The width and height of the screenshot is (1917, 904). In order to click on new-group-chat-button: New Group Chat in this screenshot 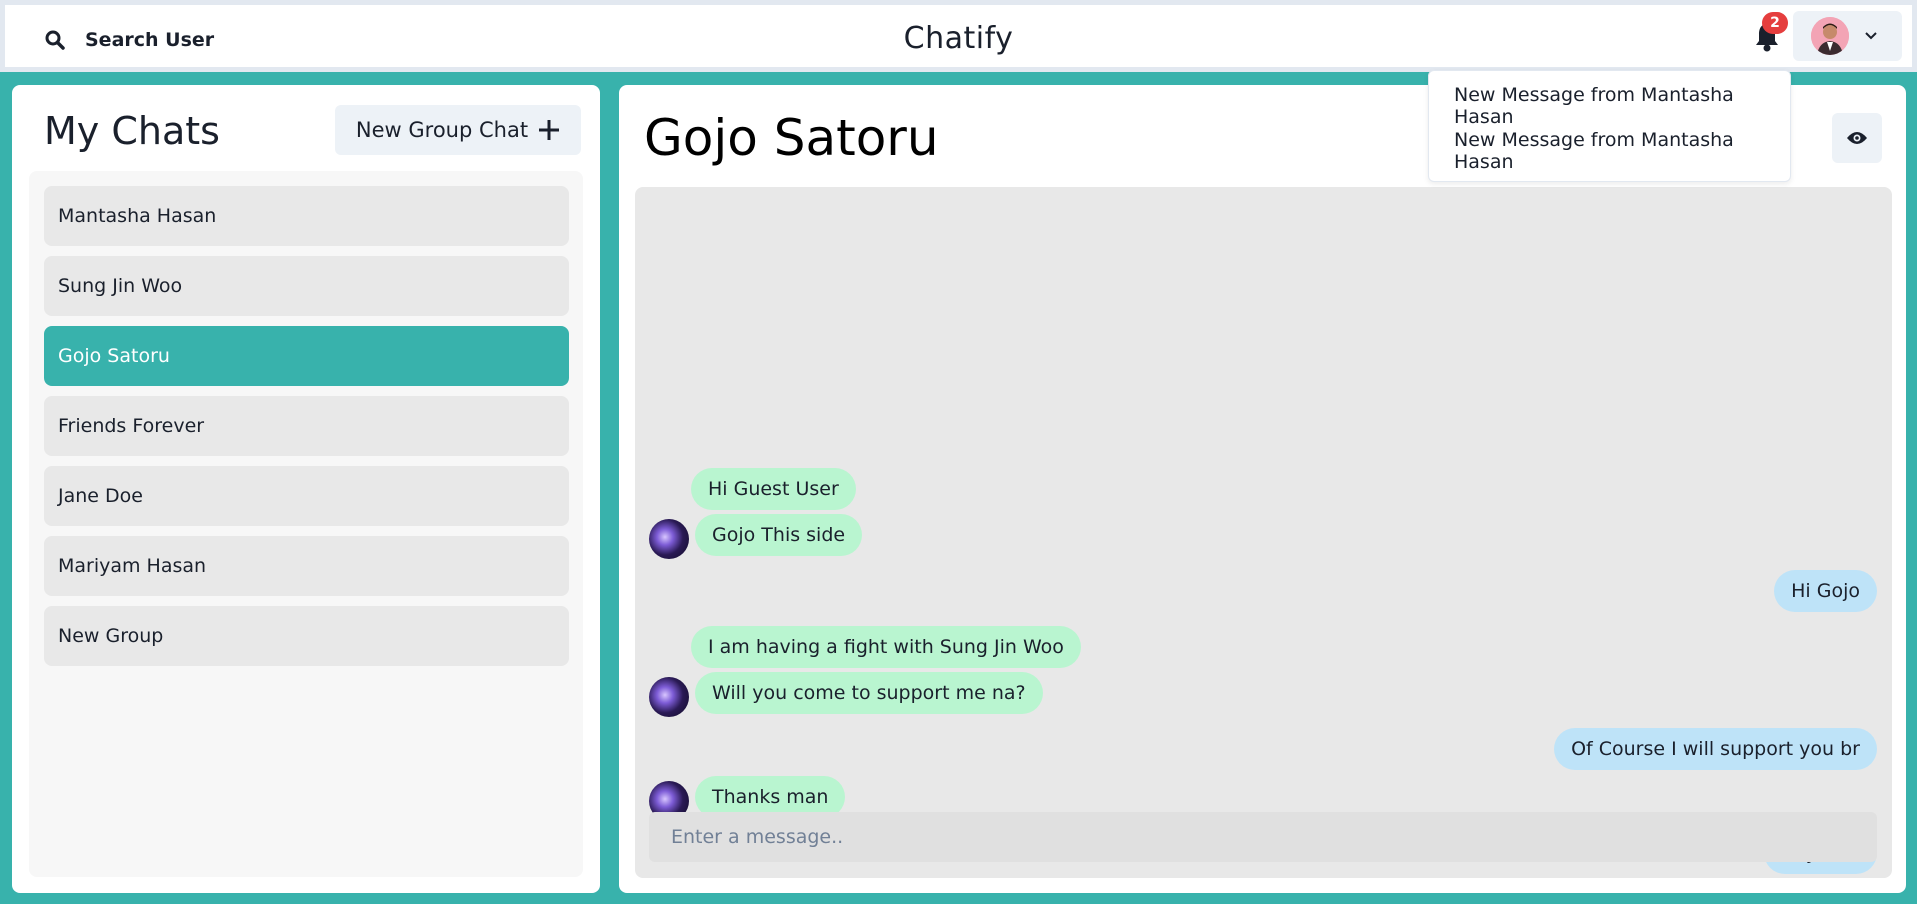, I will do `click(458, 130)`.